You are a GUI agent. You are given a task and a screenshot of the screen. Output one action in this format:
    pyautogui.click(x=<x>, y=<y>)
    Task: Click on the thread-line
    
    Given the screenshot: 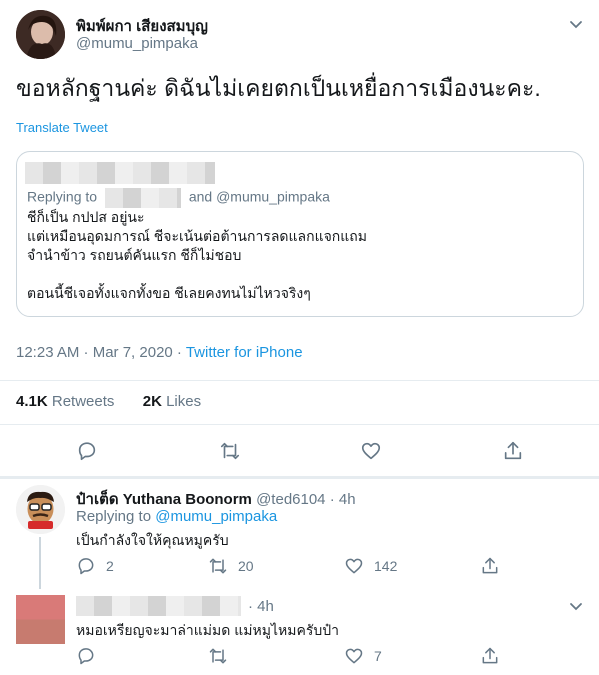 What is the action you would take?
    pyautogui.click(x=40, y=563)
    